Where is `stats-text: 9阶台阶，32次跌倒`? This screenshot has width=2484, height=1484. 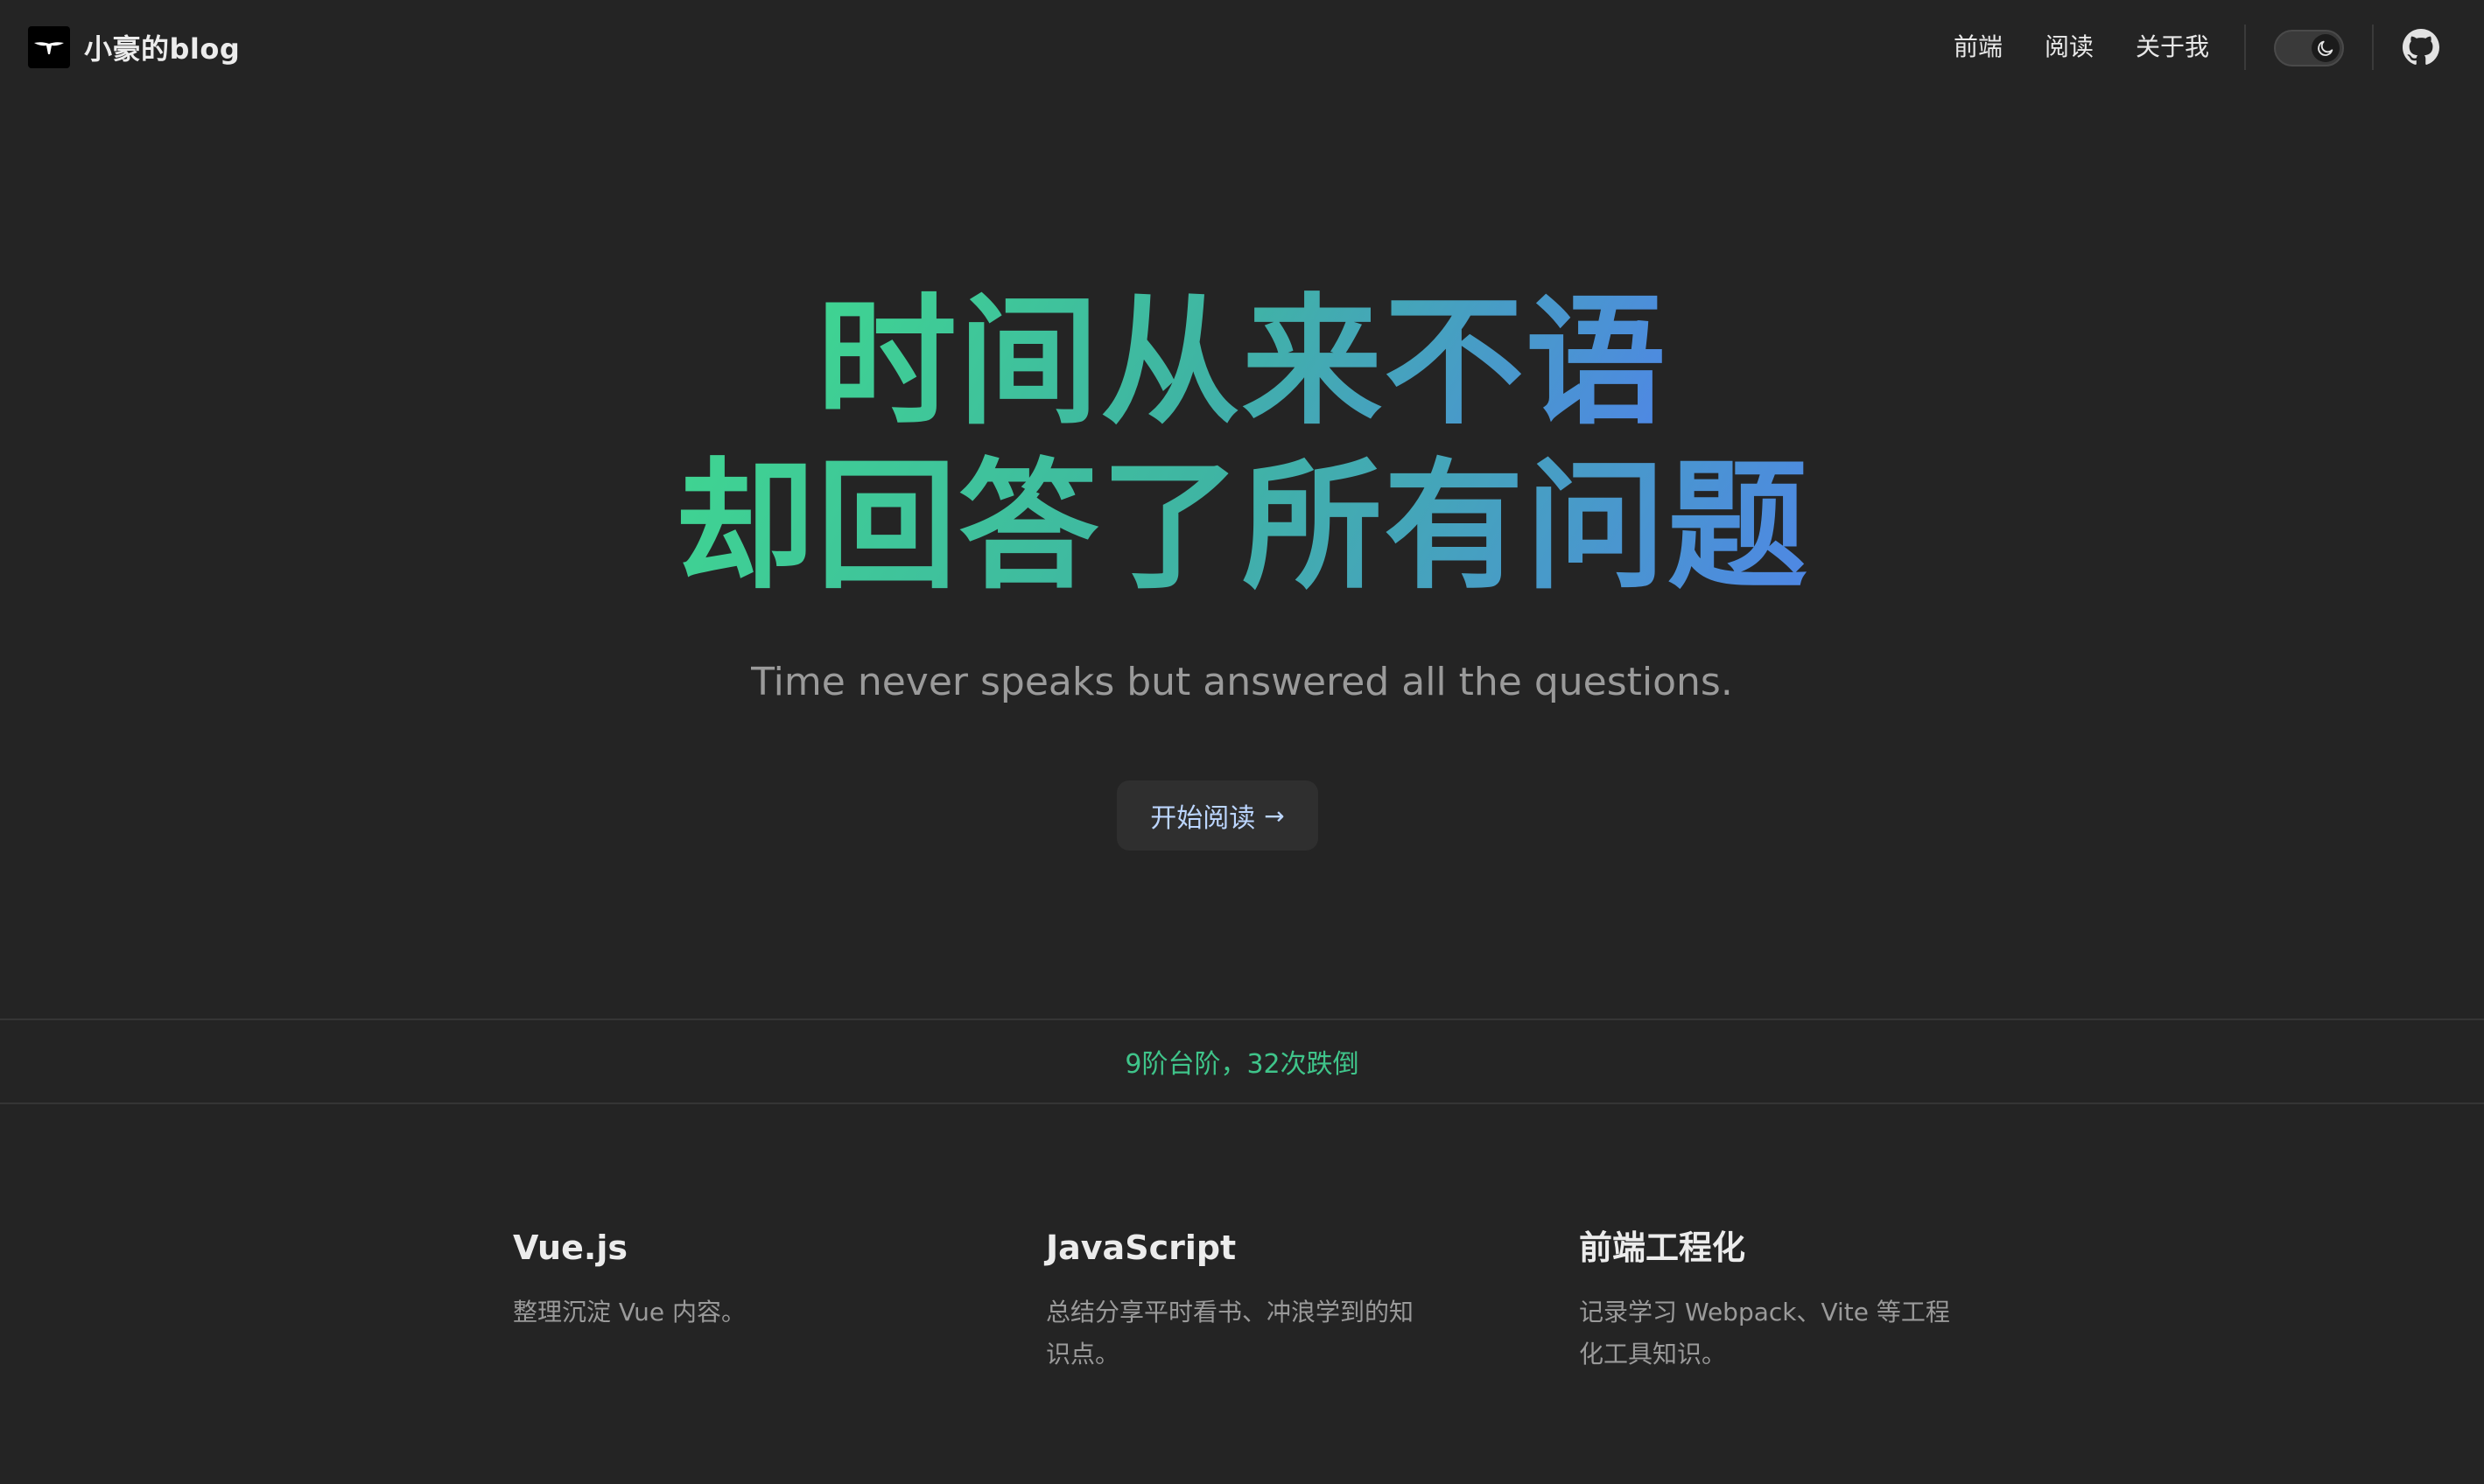 stats-text: 9阶台阶，32次跌倒 is located at coordinates (1242, 1064).